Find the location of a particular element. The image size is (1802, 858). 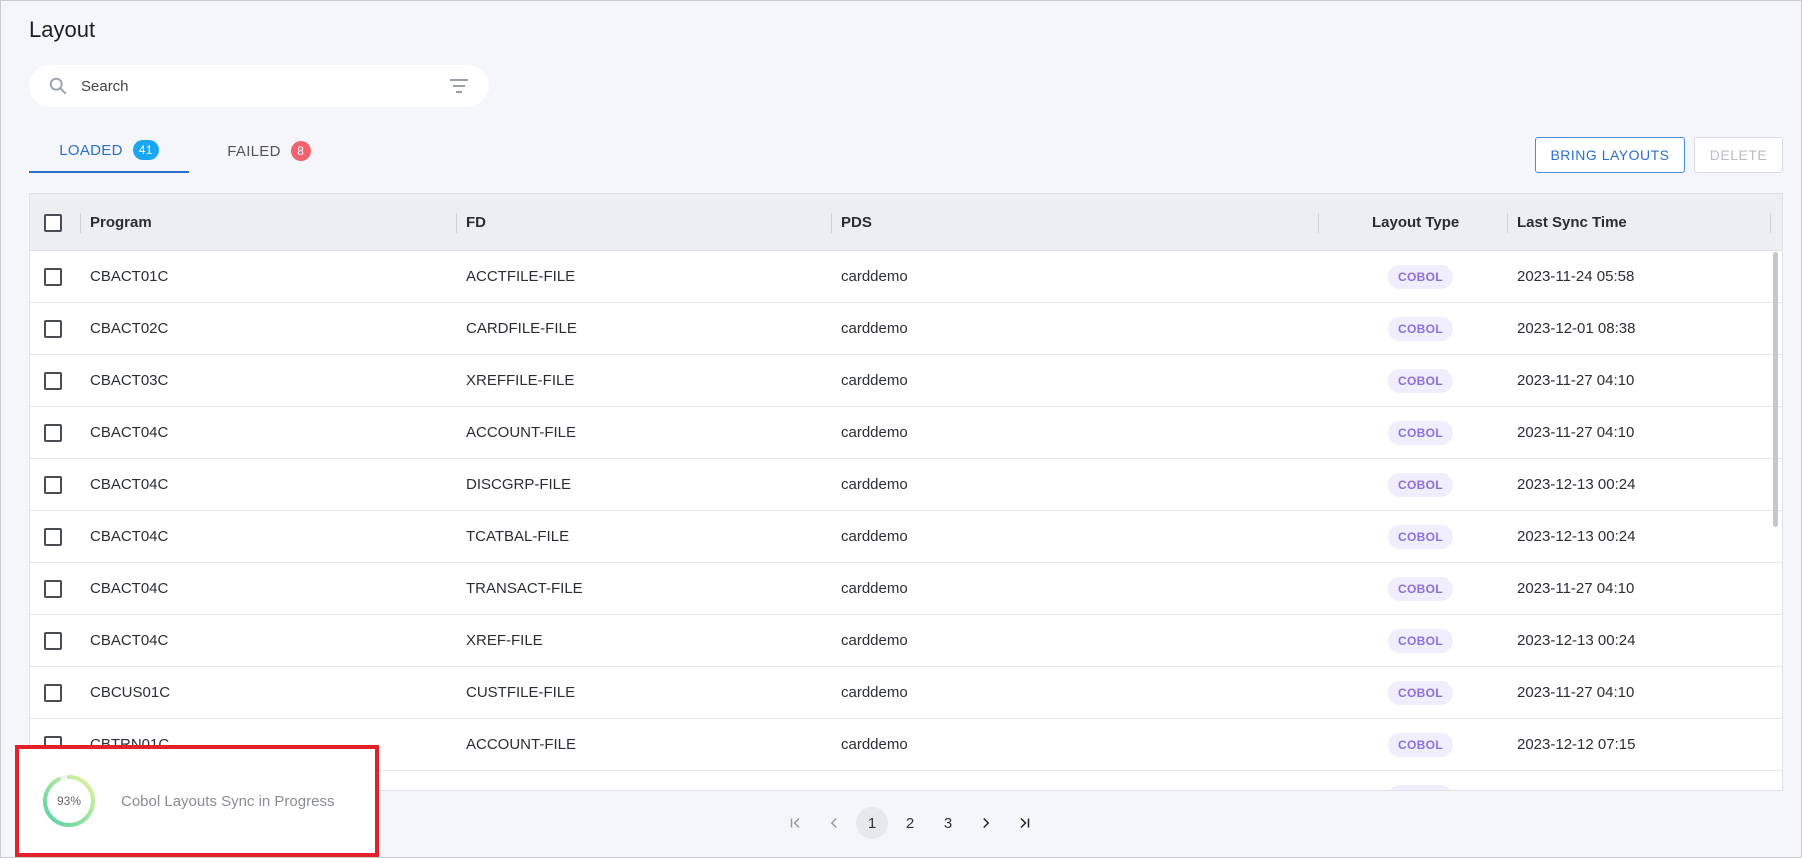

last-page-icon is located at coordinates (1025, 823).